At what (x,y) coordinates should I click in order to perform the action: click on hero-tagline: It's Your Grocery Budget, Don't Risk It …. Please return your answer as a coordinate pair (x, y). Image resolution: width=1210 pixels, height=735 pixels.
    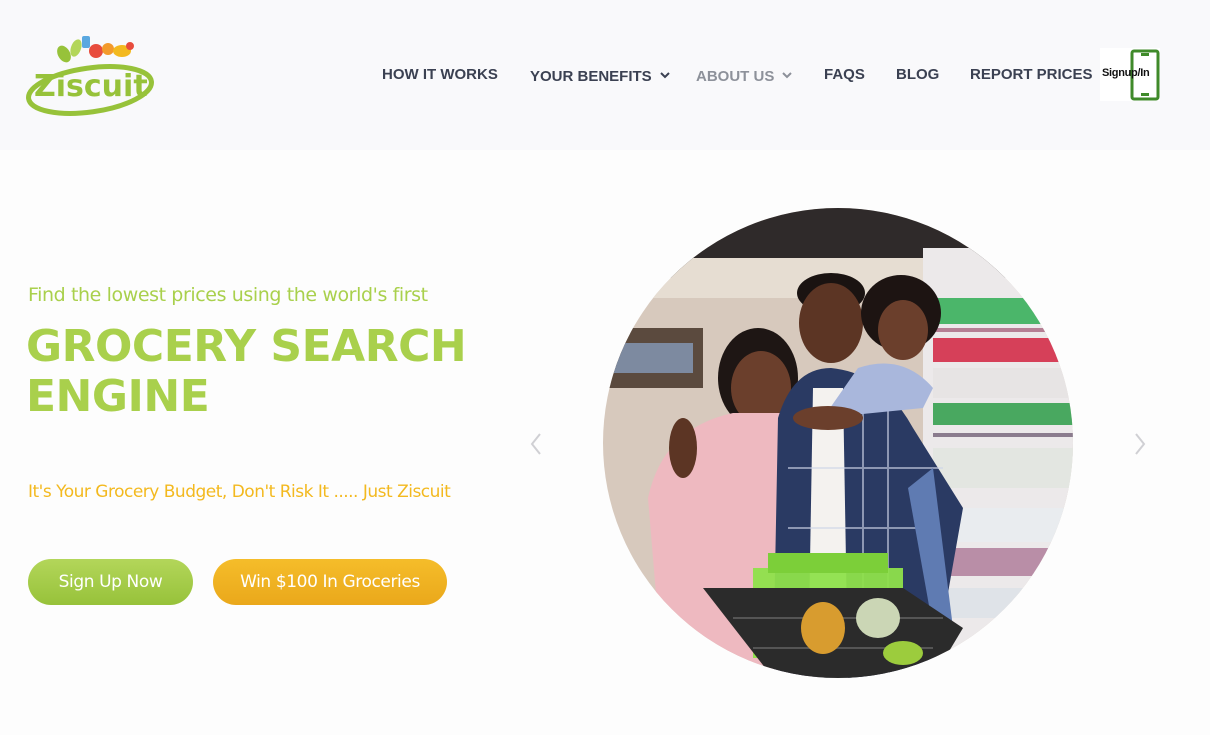
    Looking at the image, I should click on (239, 492).